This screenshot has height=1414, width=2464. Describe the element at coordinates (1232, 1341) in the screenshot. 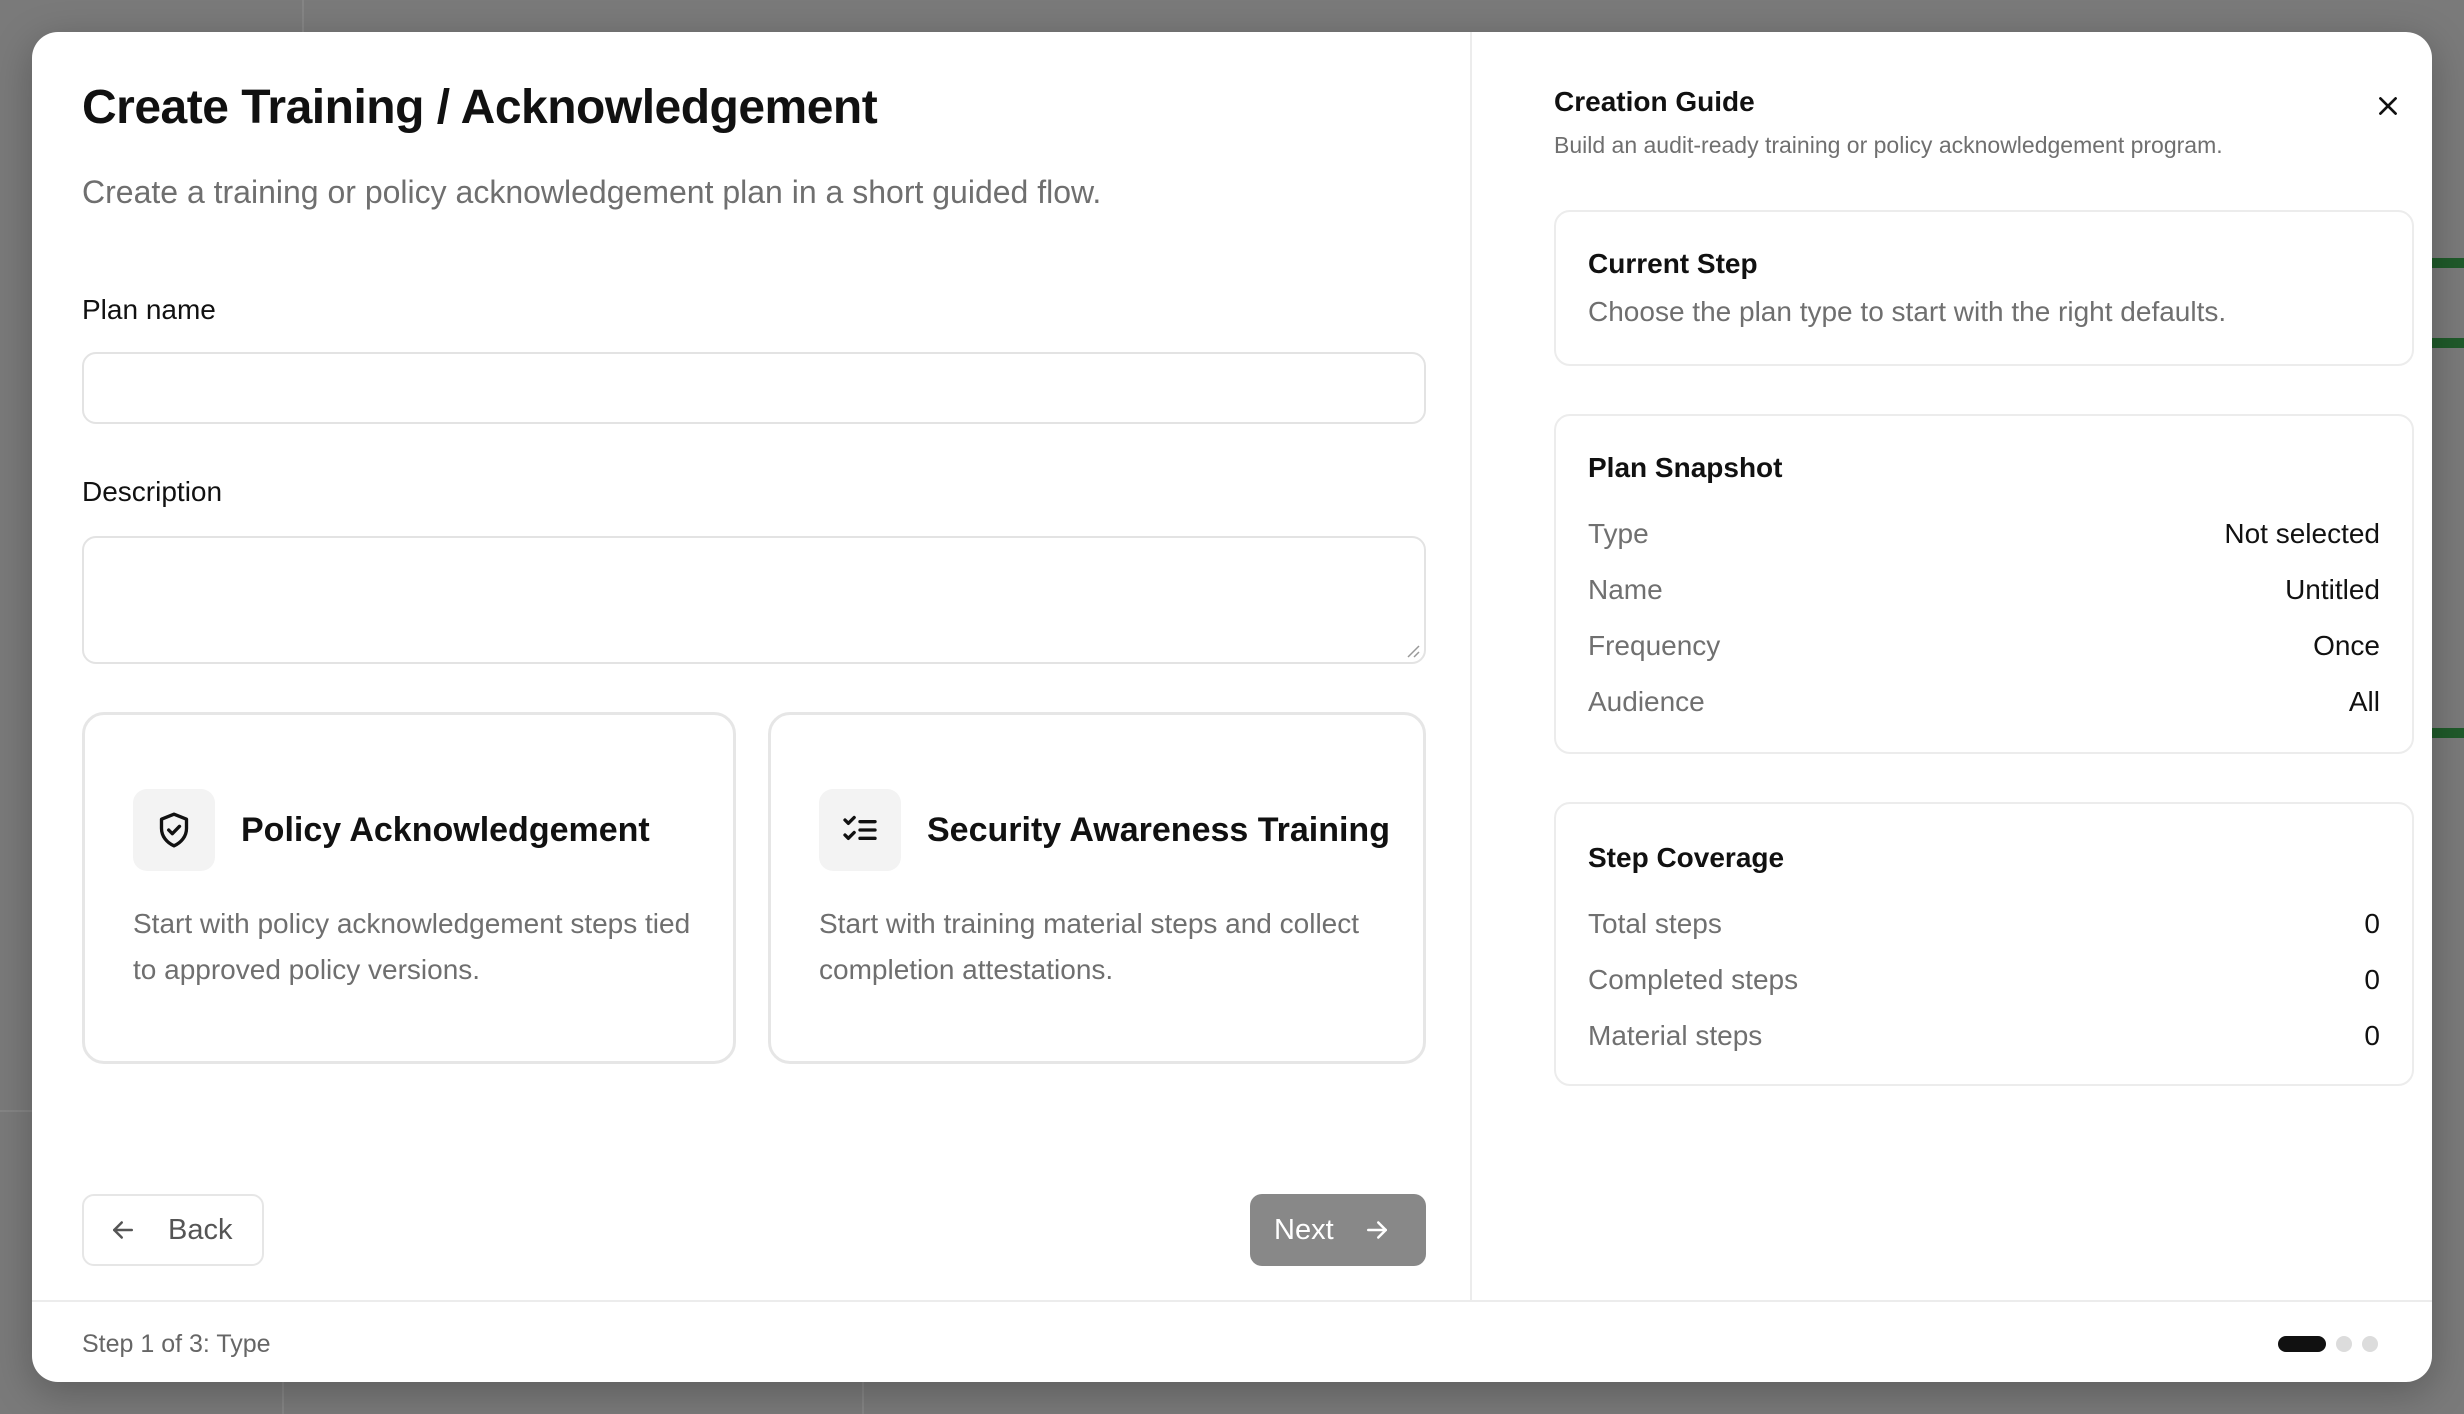

I see `dialog-footer: Step 1 of 3: Type` at that location.